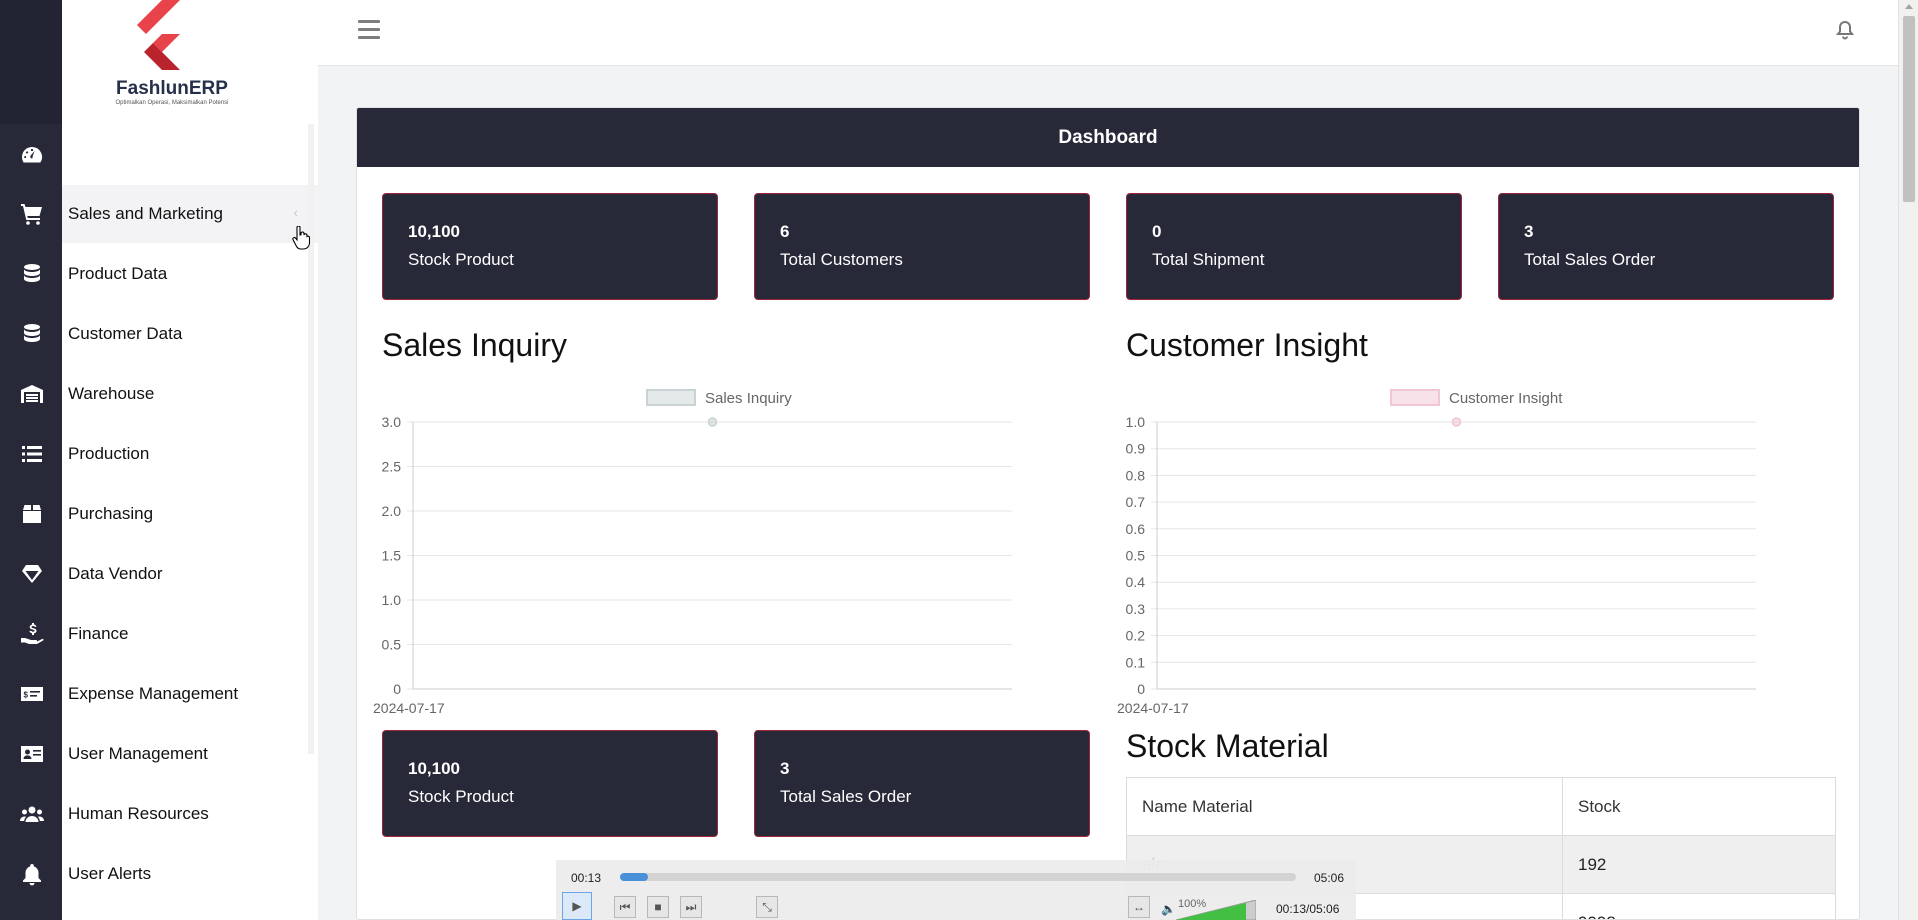 This screenshot has height=920, width=1918. Describe the element at coordinates (32, 574) in the screenshot. I see `gem-icon` at that location.